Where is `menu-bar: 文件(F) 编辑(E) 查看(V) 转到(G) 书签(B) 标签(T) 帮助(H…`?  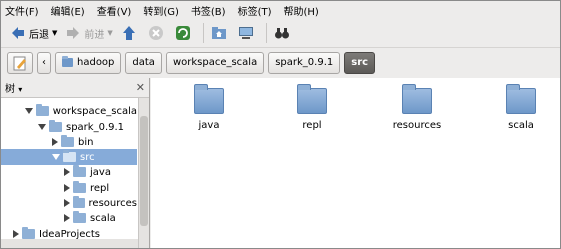 menu-bar: 文件(F) 编辑(E) 查看(V) 转到(G) 书签(B) 标签(T) 帮助(H… is located at coordinates (280, 10).